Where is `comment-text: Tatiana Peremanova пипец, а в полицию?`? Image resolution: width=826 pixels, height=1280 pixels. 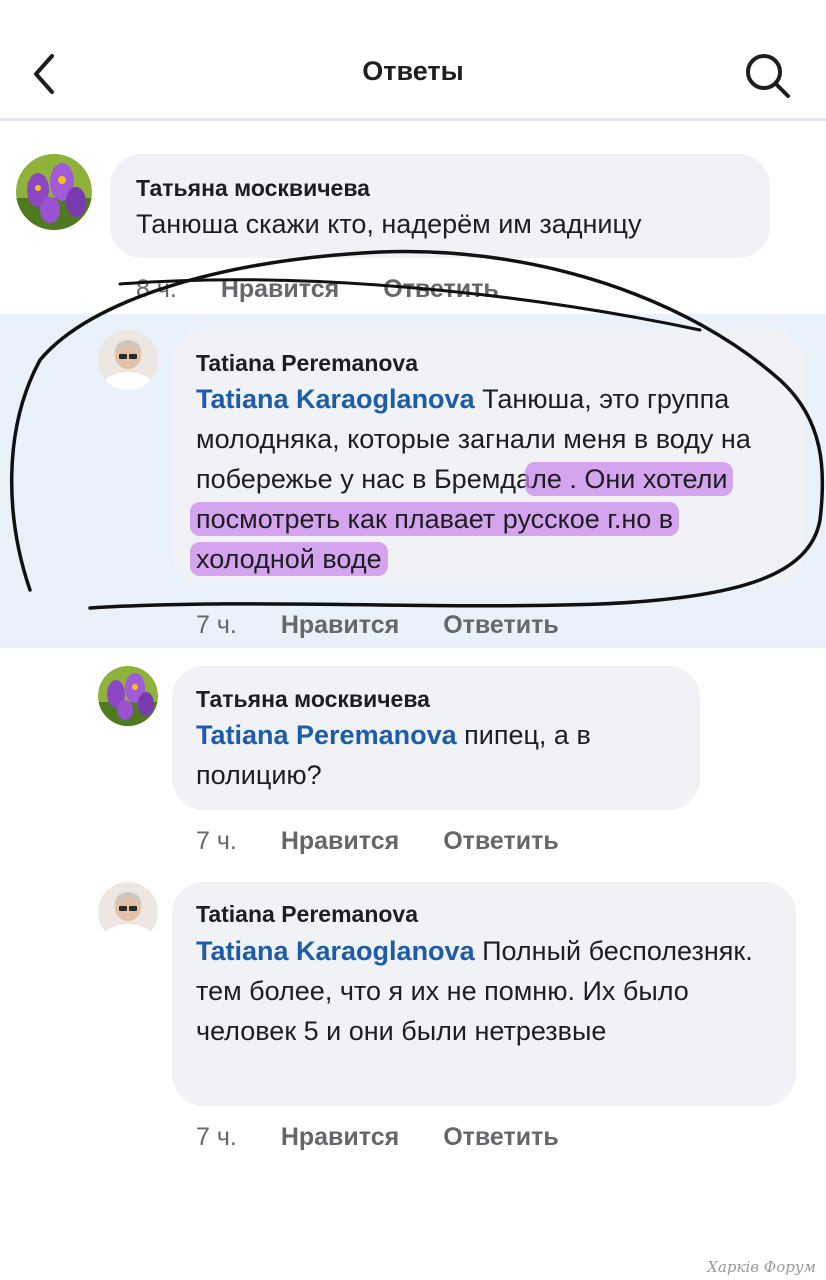
comment-text: Tatiana Peremanova пипец, а в полицию? is located at coordinates (441, 755).